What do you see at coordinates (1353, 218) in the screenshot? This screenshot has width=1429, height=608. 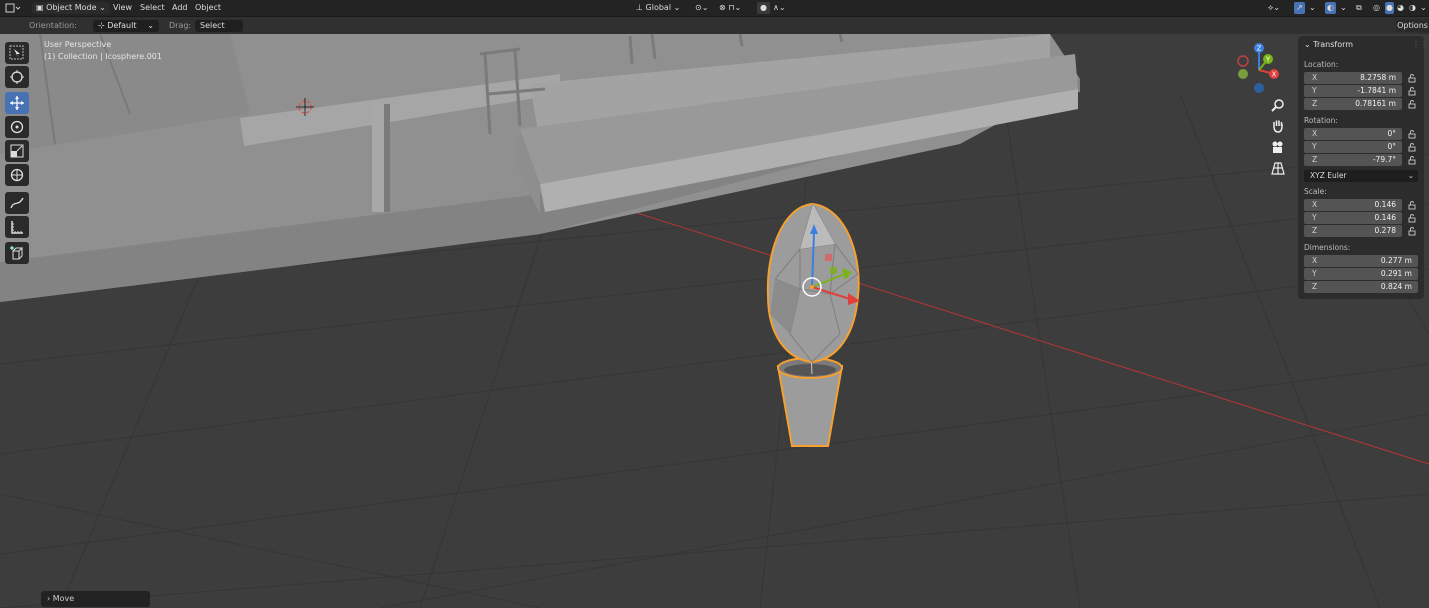 I see `scale-y-field: Y 0.146` at bounding box center [1353, 218].